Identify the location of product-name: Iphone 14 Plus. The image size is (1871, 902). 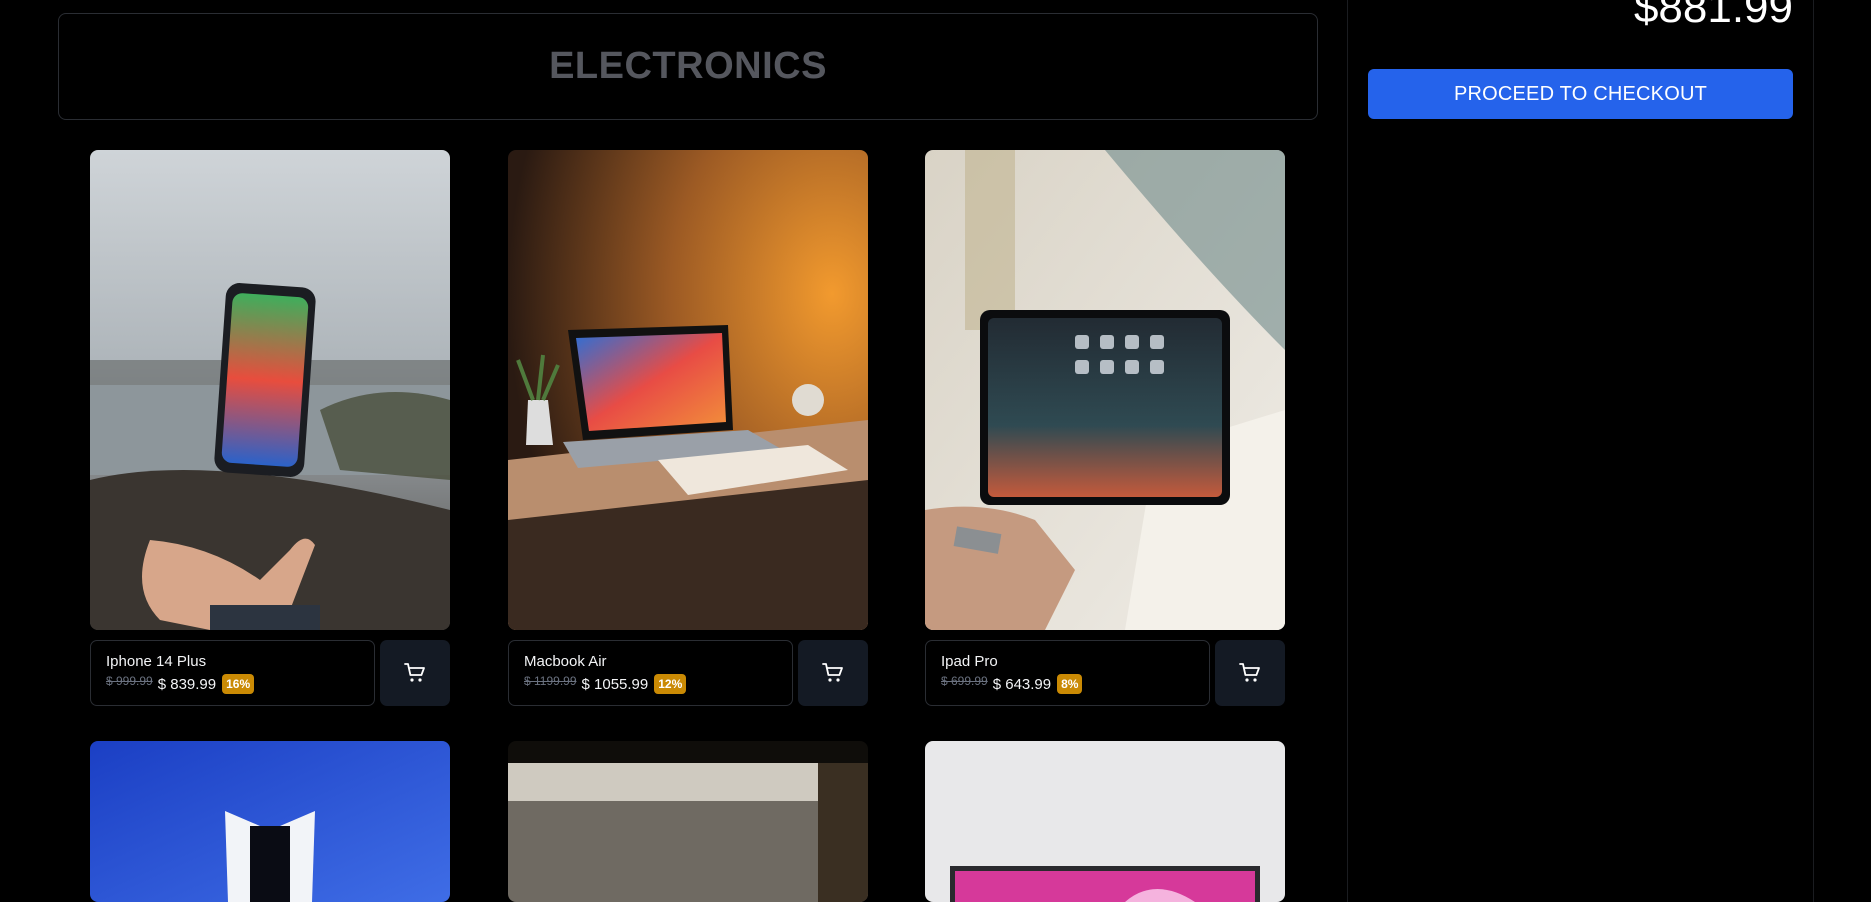
(156, 661).